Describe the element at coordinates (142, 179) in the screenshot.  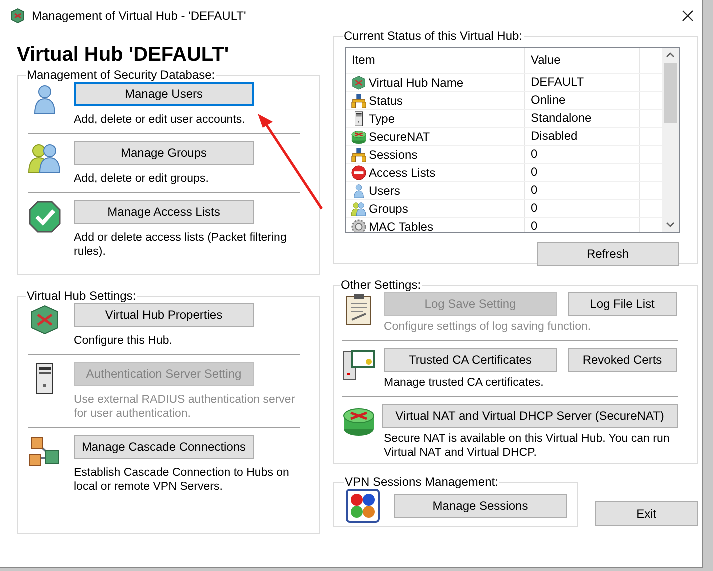
I see `description-text: Add, delete or edit groups.` at that location.